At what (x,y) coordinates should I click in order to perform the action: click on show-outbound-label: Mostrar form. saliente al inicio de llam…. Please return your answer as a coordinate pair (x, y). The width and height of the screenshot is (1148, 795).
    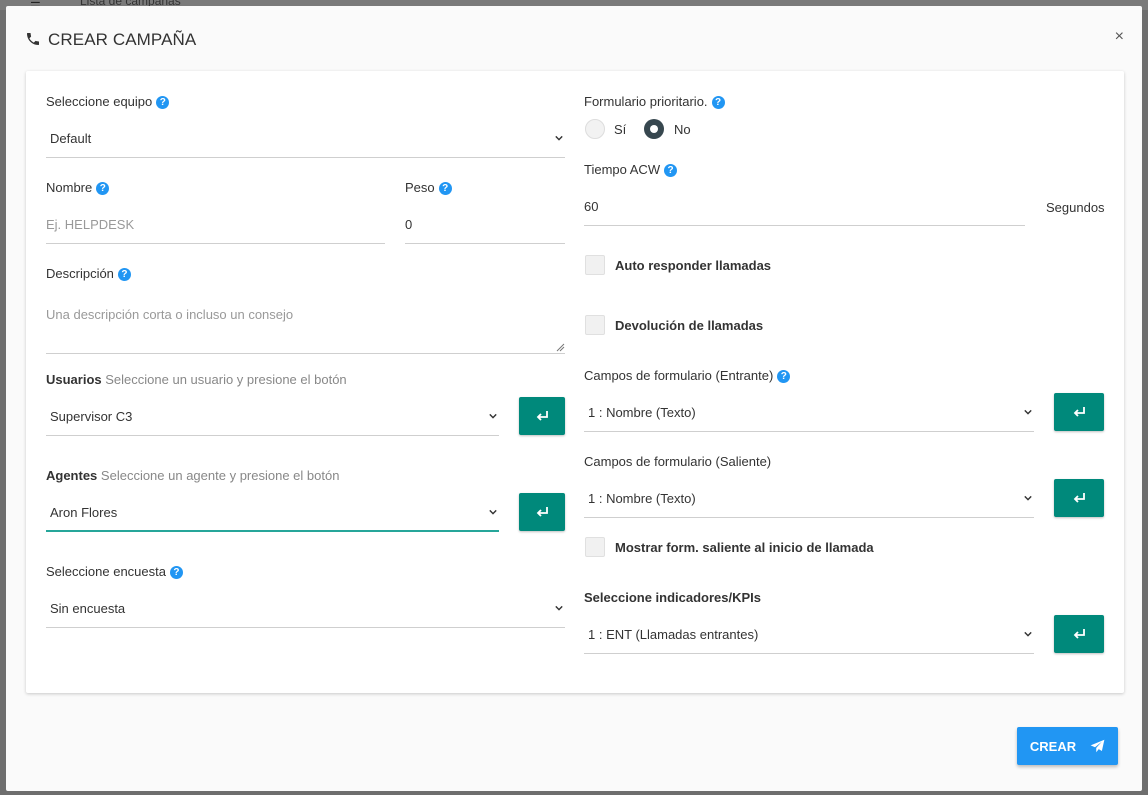
    Looking at the image, I should click on (744, 547).